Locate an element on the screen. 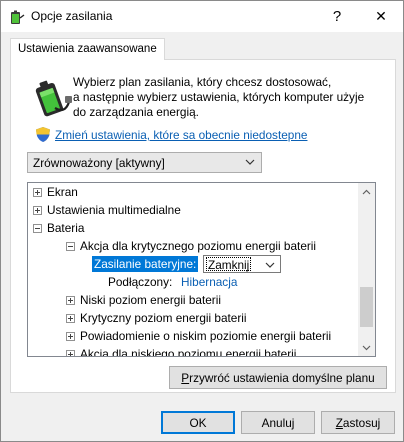 This screenshot has height=442, width=404. close-icon: ✕ is located at coordinates (381, 16).